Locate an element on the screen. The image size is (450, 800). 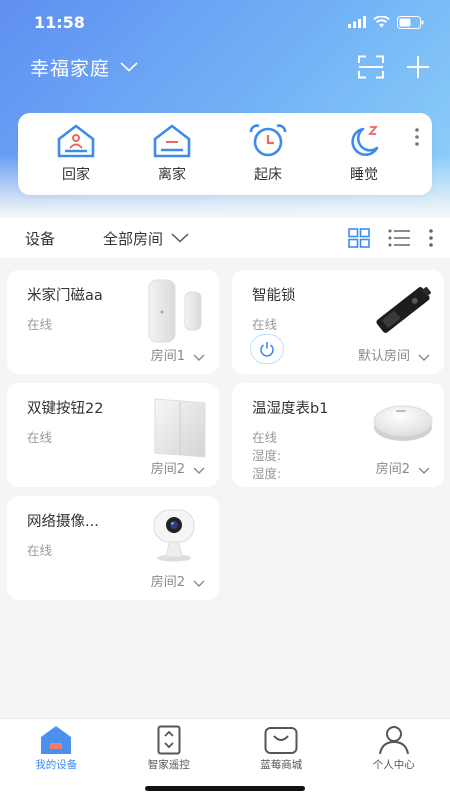
device-card-network-camera: 网络摄像... 在线 房间2 is located at coordinates (113, 548).